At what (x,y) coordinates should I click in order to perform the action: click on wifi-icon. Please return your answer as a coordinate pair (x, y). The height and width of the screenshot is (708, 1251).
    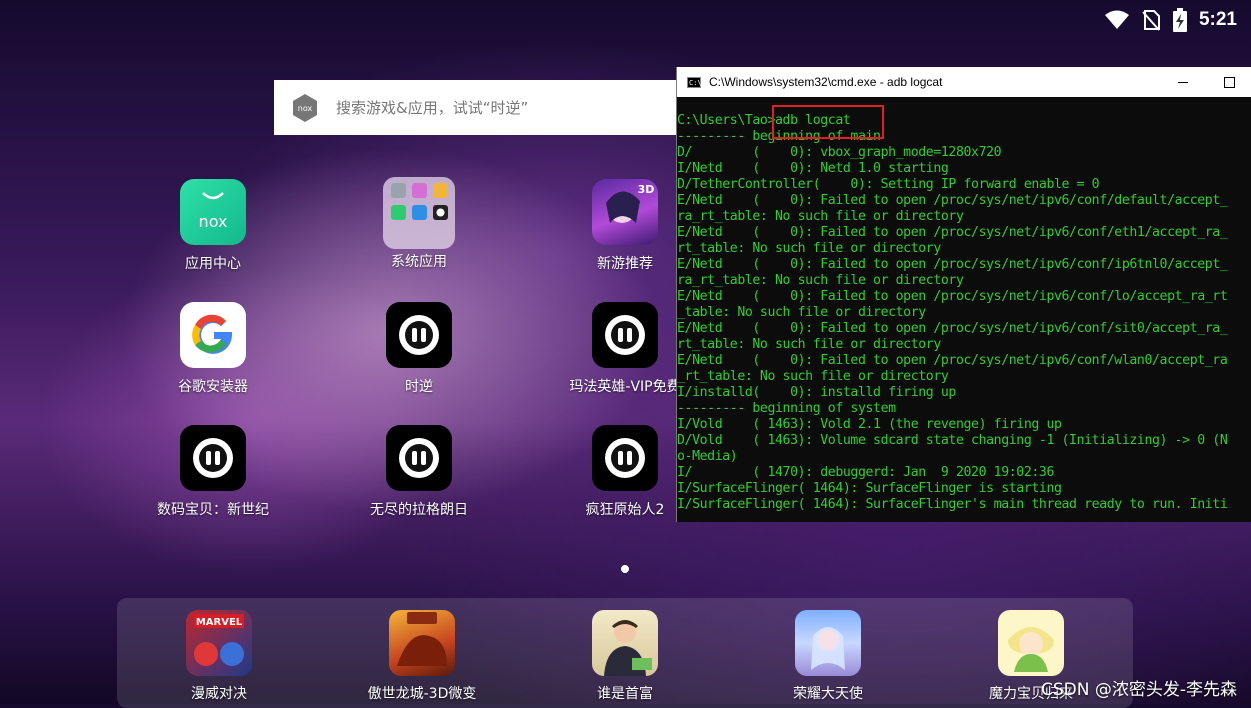
    Looking at the image, I should click on (1116, 19).